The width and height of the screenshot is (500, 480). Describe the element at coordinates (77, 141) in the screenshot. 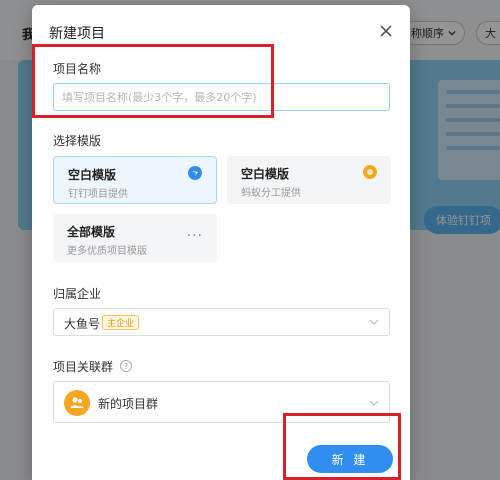

I see `template-label: 选择模版` at that location.